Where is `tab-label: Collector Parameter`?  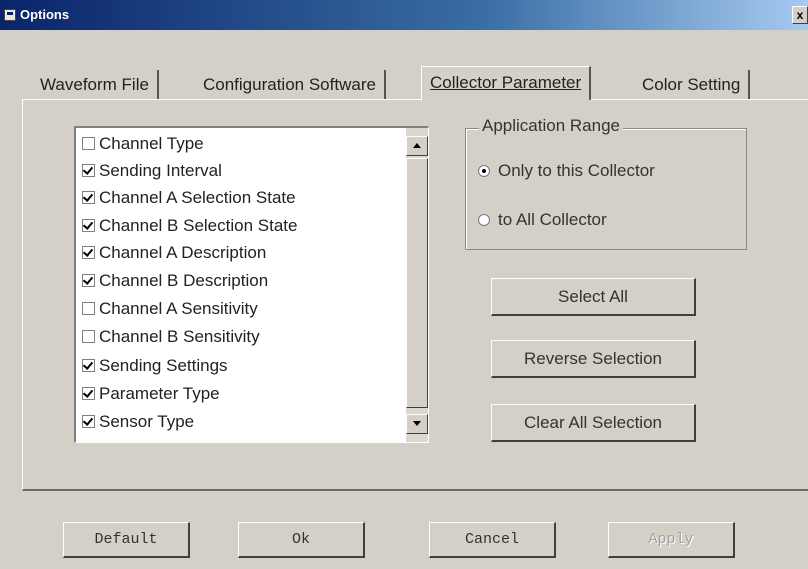 tab-label: Collector Parameter is located at coordinates (506, 82).